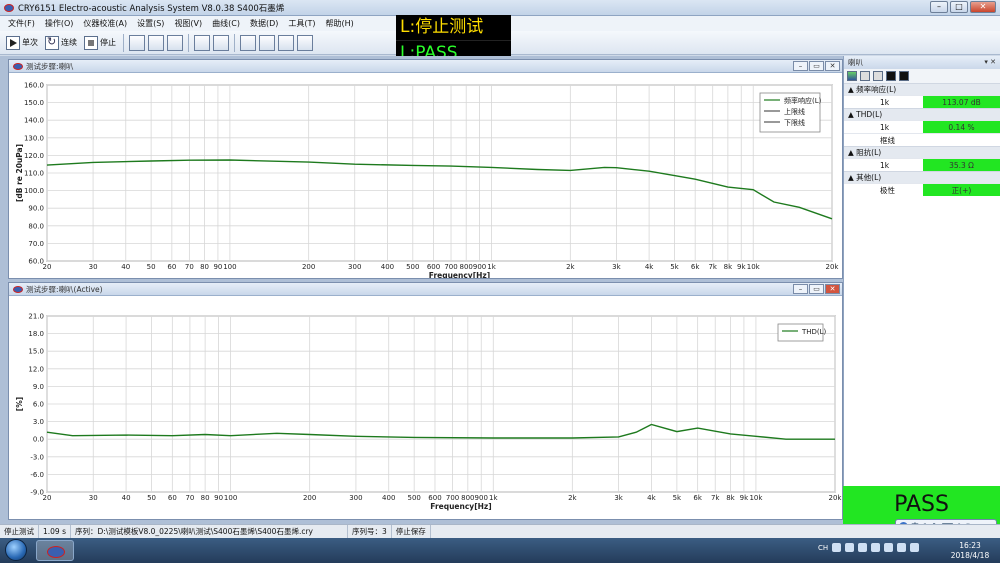 The width and height of the screenshot is (1000, 563). I want to click on x-tick-label: 2k, so click(570, 267).